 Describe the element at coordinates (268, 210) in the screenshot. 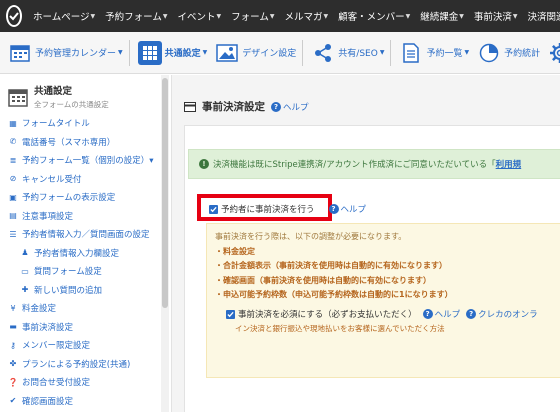

I see `prepayment-checkbox-label: 予約者に事前決済を行う` at that location.